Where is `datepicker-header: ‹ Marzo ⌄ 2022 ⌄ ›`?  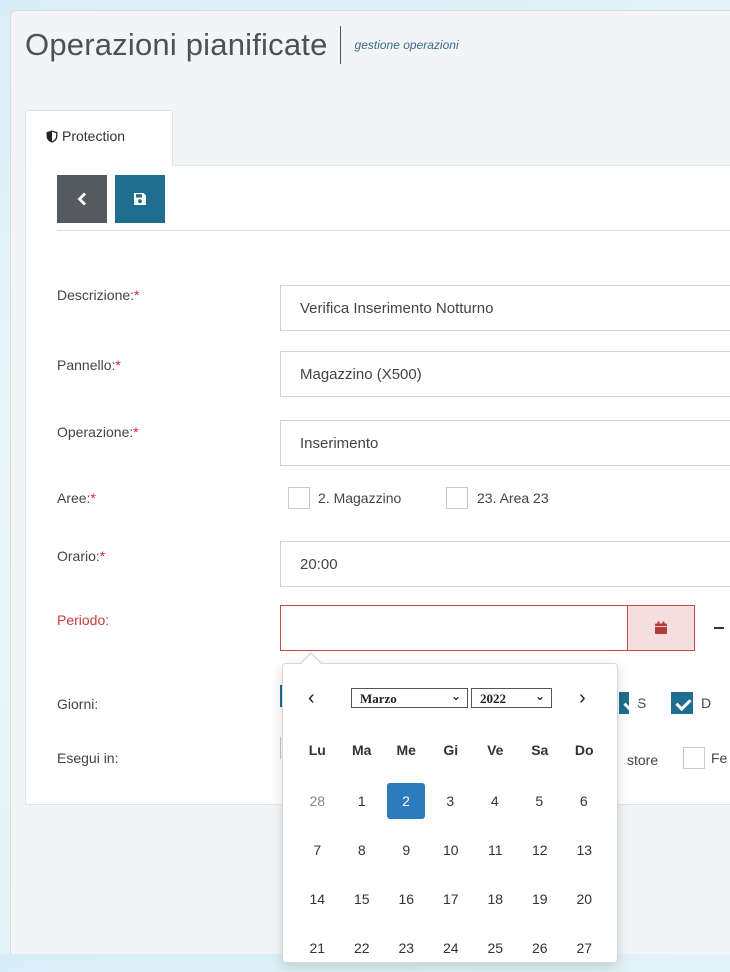
datepicker-header: ‹ Marzo ⌄ 2022 ⌄ › is located at coordinates (450, 696).